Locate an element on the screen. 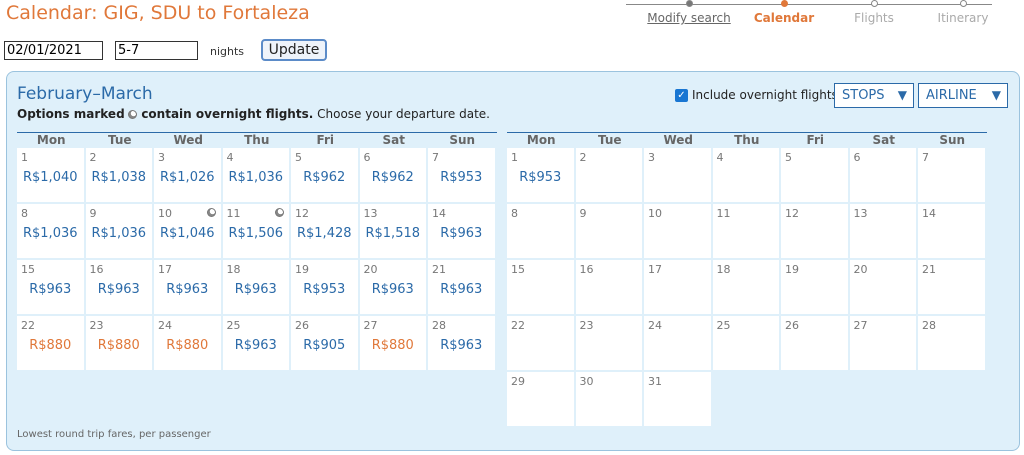  overnight-moon-icon is located at coordinates (211, 212).